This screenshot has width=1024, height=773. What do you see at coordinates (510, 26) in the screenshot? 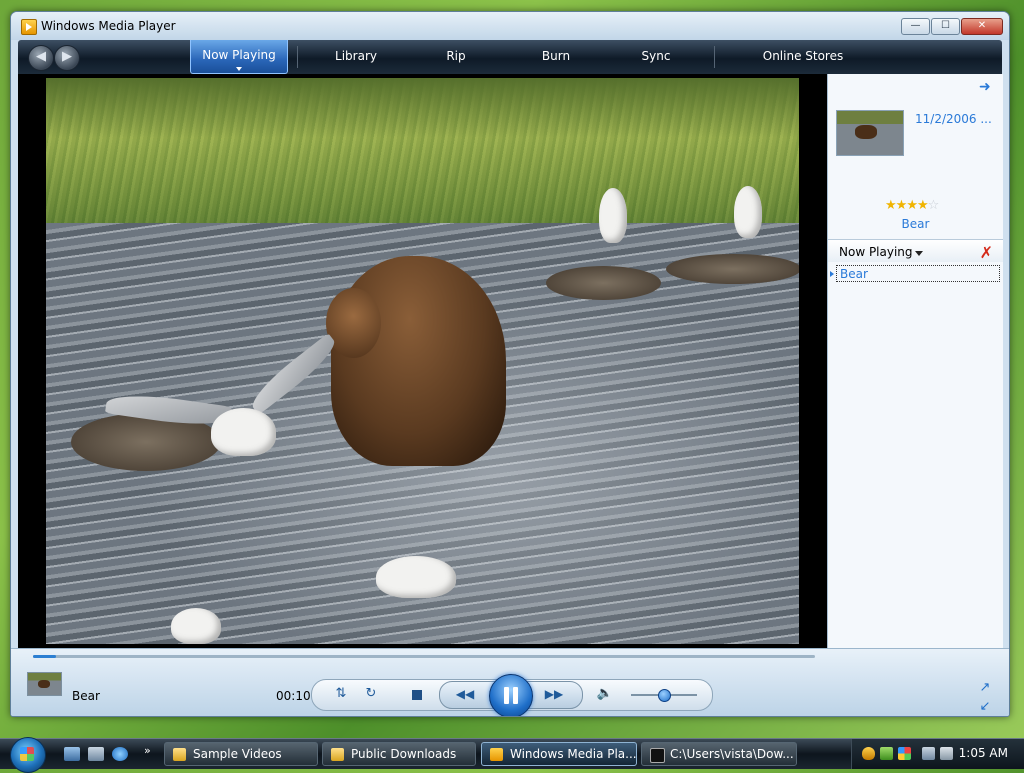
I see `title-bar: Windows Media Player — ☐ ✕` at bounding box center [510, 26].